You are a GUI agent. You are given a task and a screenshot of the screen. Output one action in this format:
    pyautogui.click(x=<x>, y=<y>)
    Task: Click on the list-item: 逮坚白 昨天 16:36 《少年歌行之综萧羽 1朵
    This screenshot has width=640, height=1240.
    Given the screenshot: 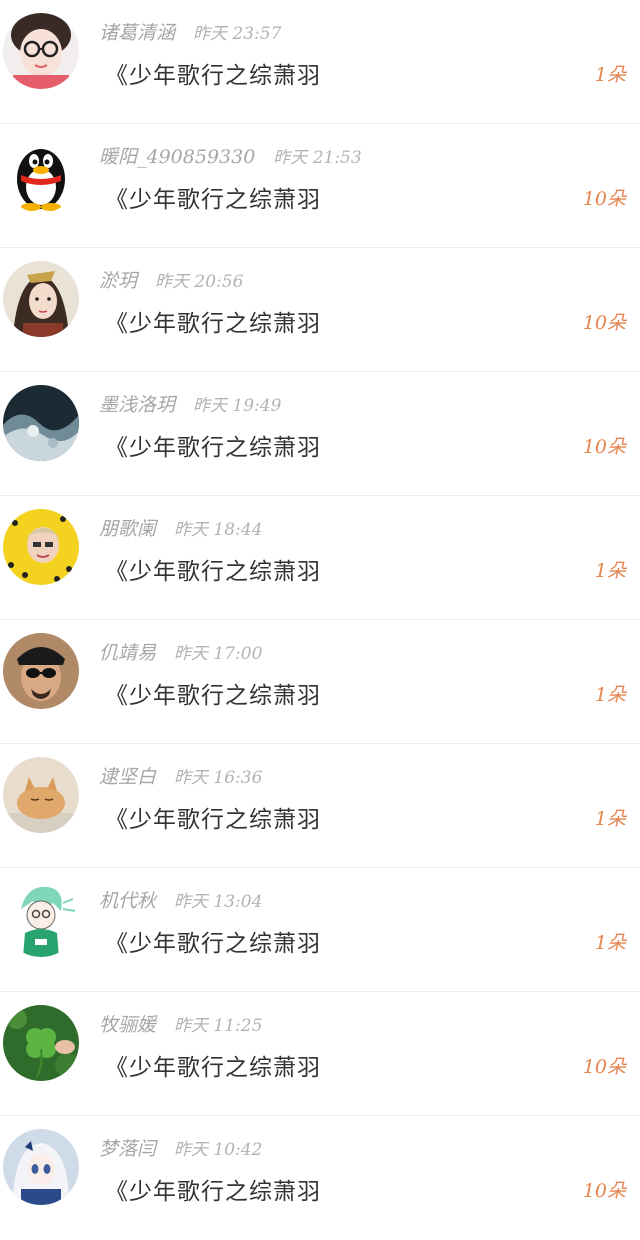 What is the action you would take?
    pyautogui.click(x=320, y=806)
    